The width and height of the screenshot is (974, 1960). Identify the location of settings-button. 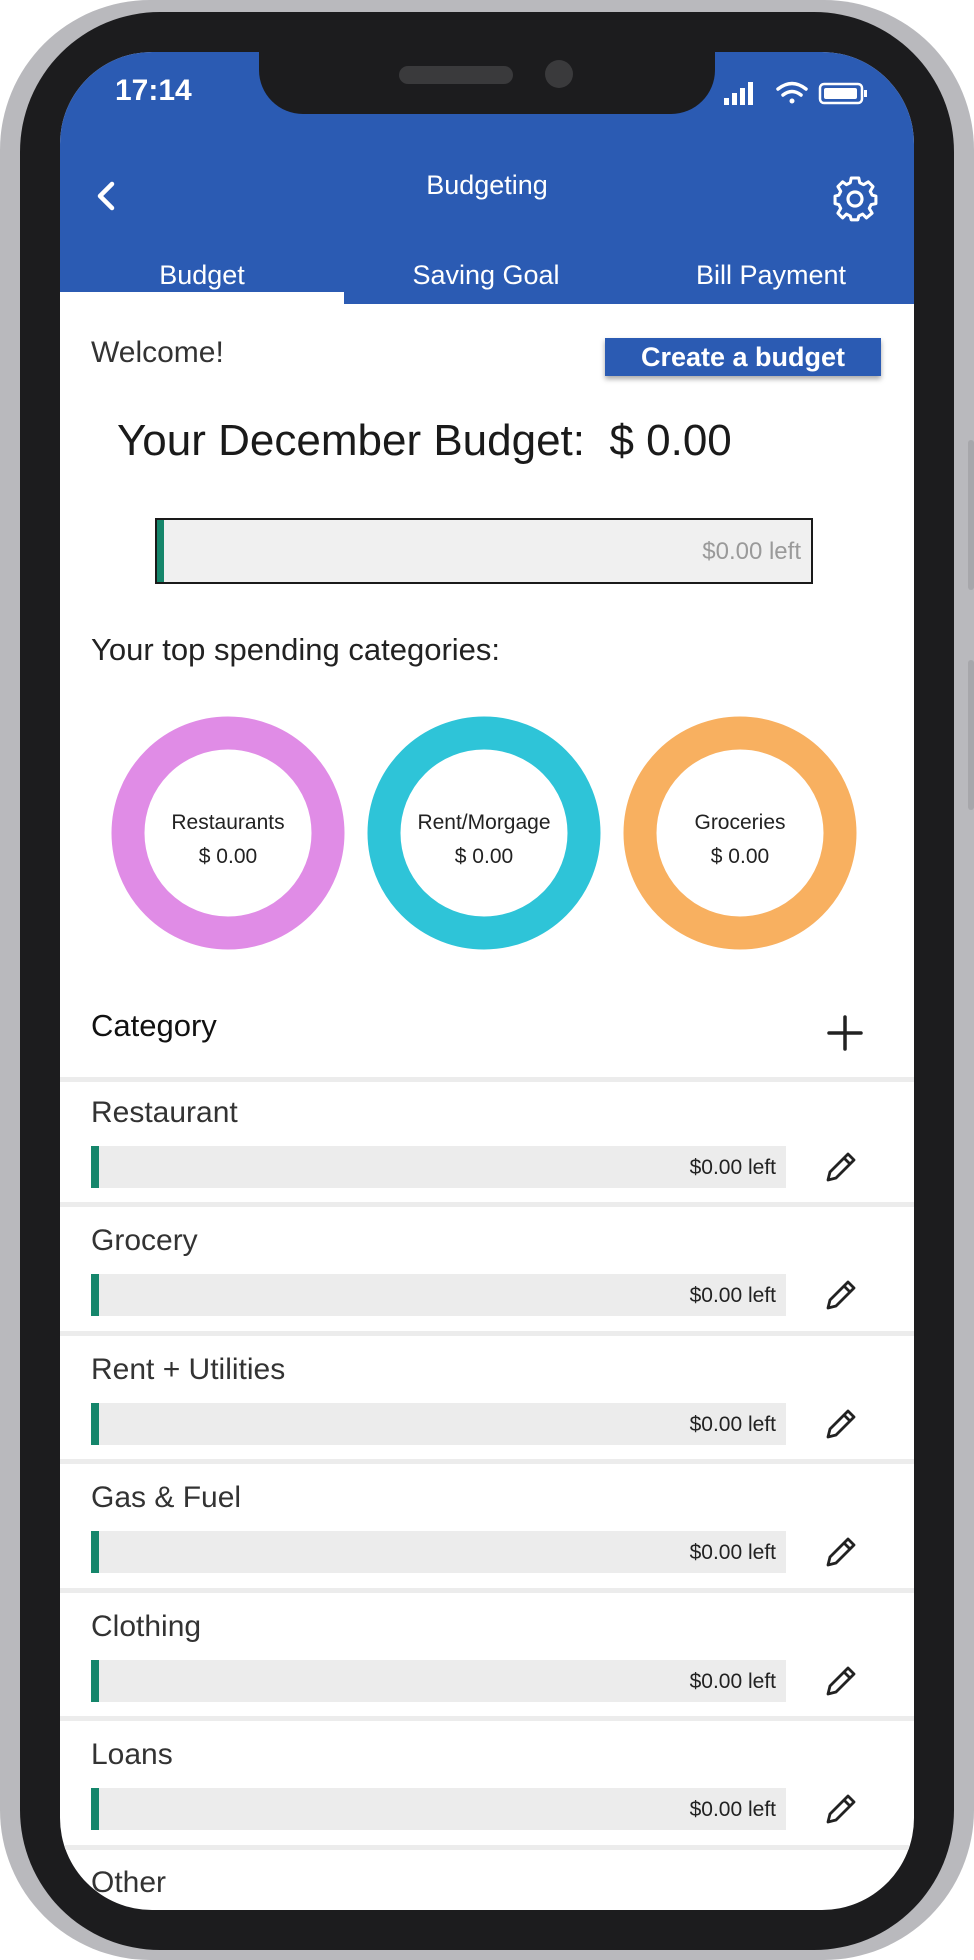
(855, 199).